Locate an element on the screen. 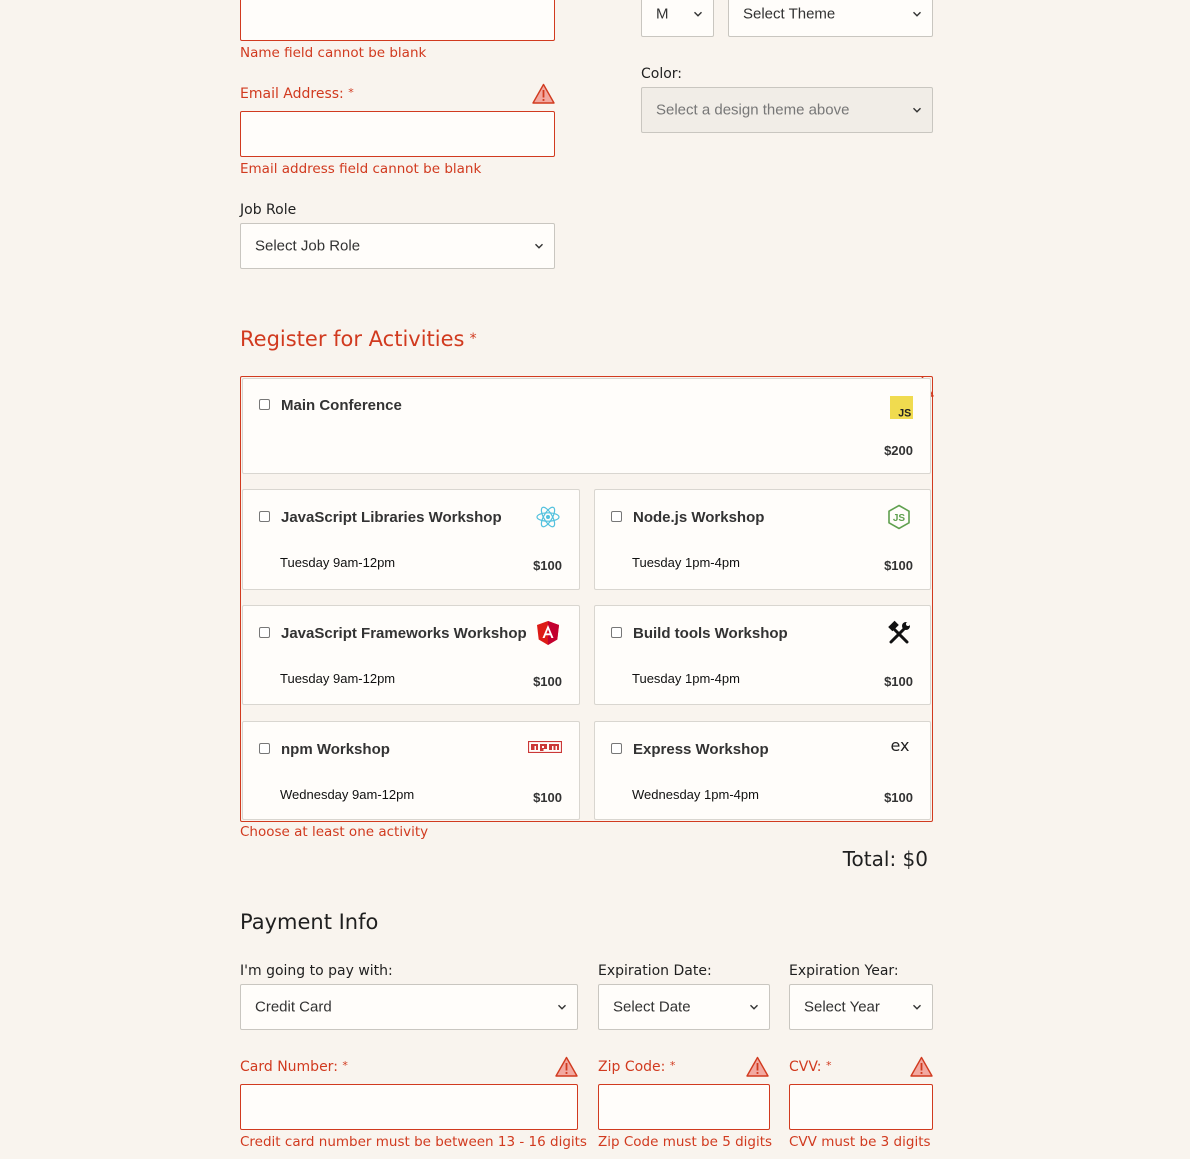 The width and height of the screenshot is (1190, 1159). zip-label: Zip Code: * is located at coordinates (637, 1067).